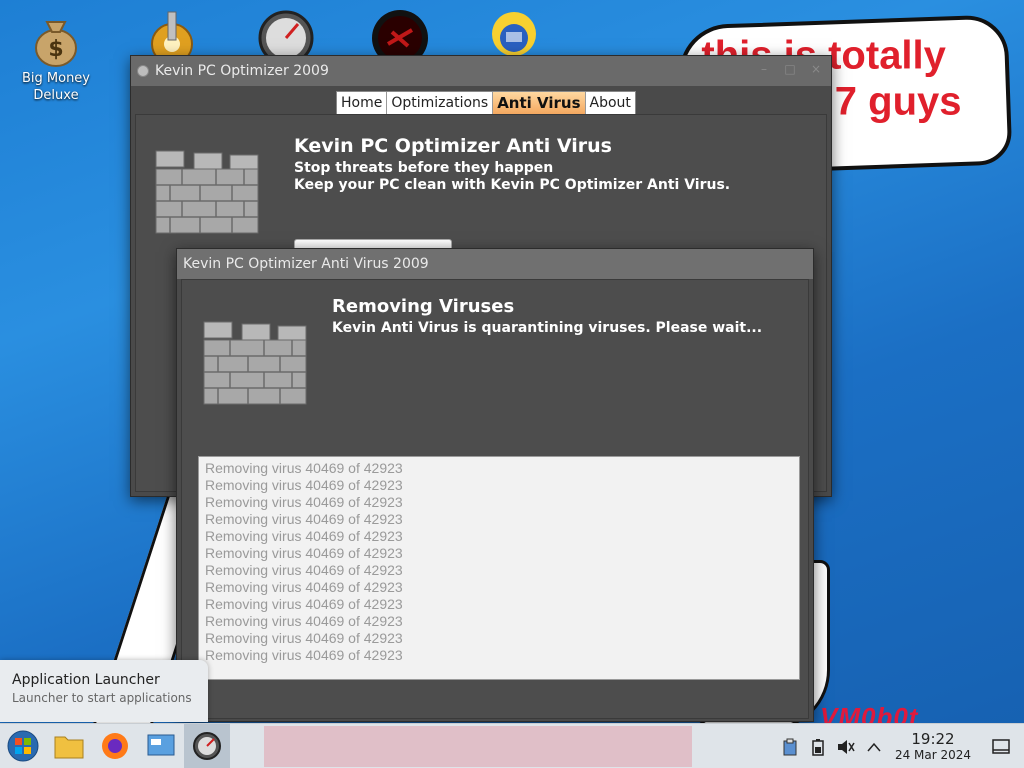 Image resolution: width=1024 pixels, height=768 pixels. Describe the element at coordinates (424, 168) in the screenshot. I see `page-subtitle-1: Stop threats before they happen` at that location.